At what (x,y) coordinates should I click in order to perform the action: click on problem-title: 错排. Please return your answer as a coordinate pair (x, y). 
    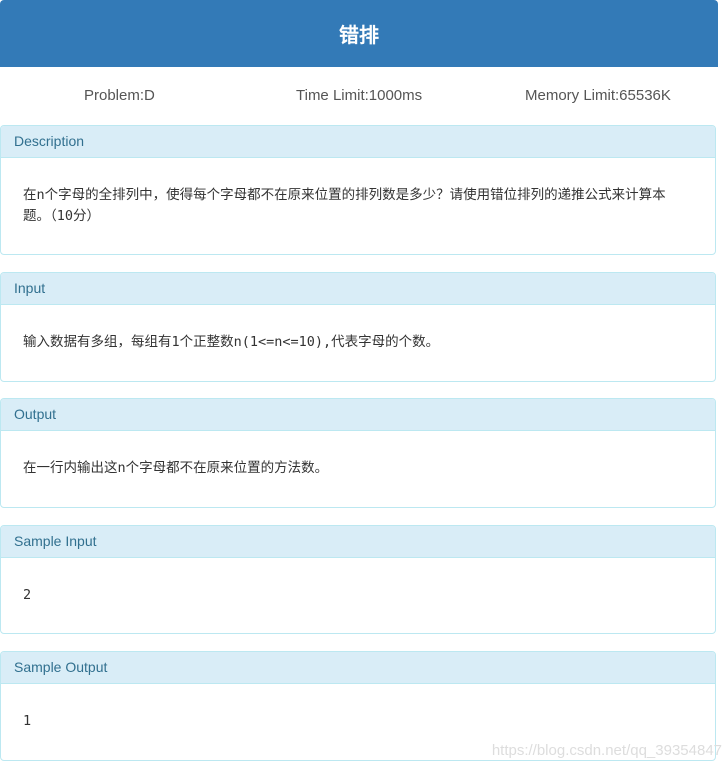
    Looking at the image, I should click on (359, 33).